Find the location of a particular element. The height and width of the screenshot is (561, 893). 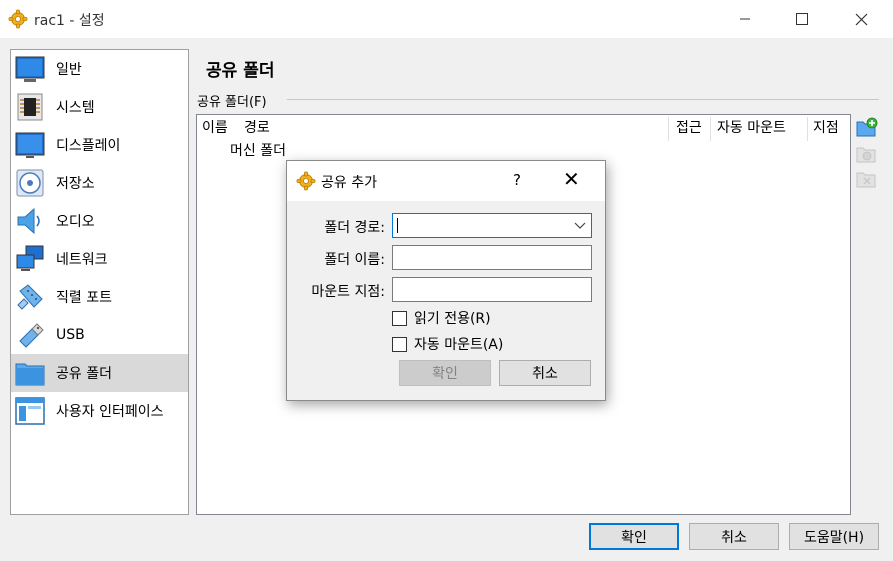

sidebar-item-label: 일반 is located at coordinates (69, 70).